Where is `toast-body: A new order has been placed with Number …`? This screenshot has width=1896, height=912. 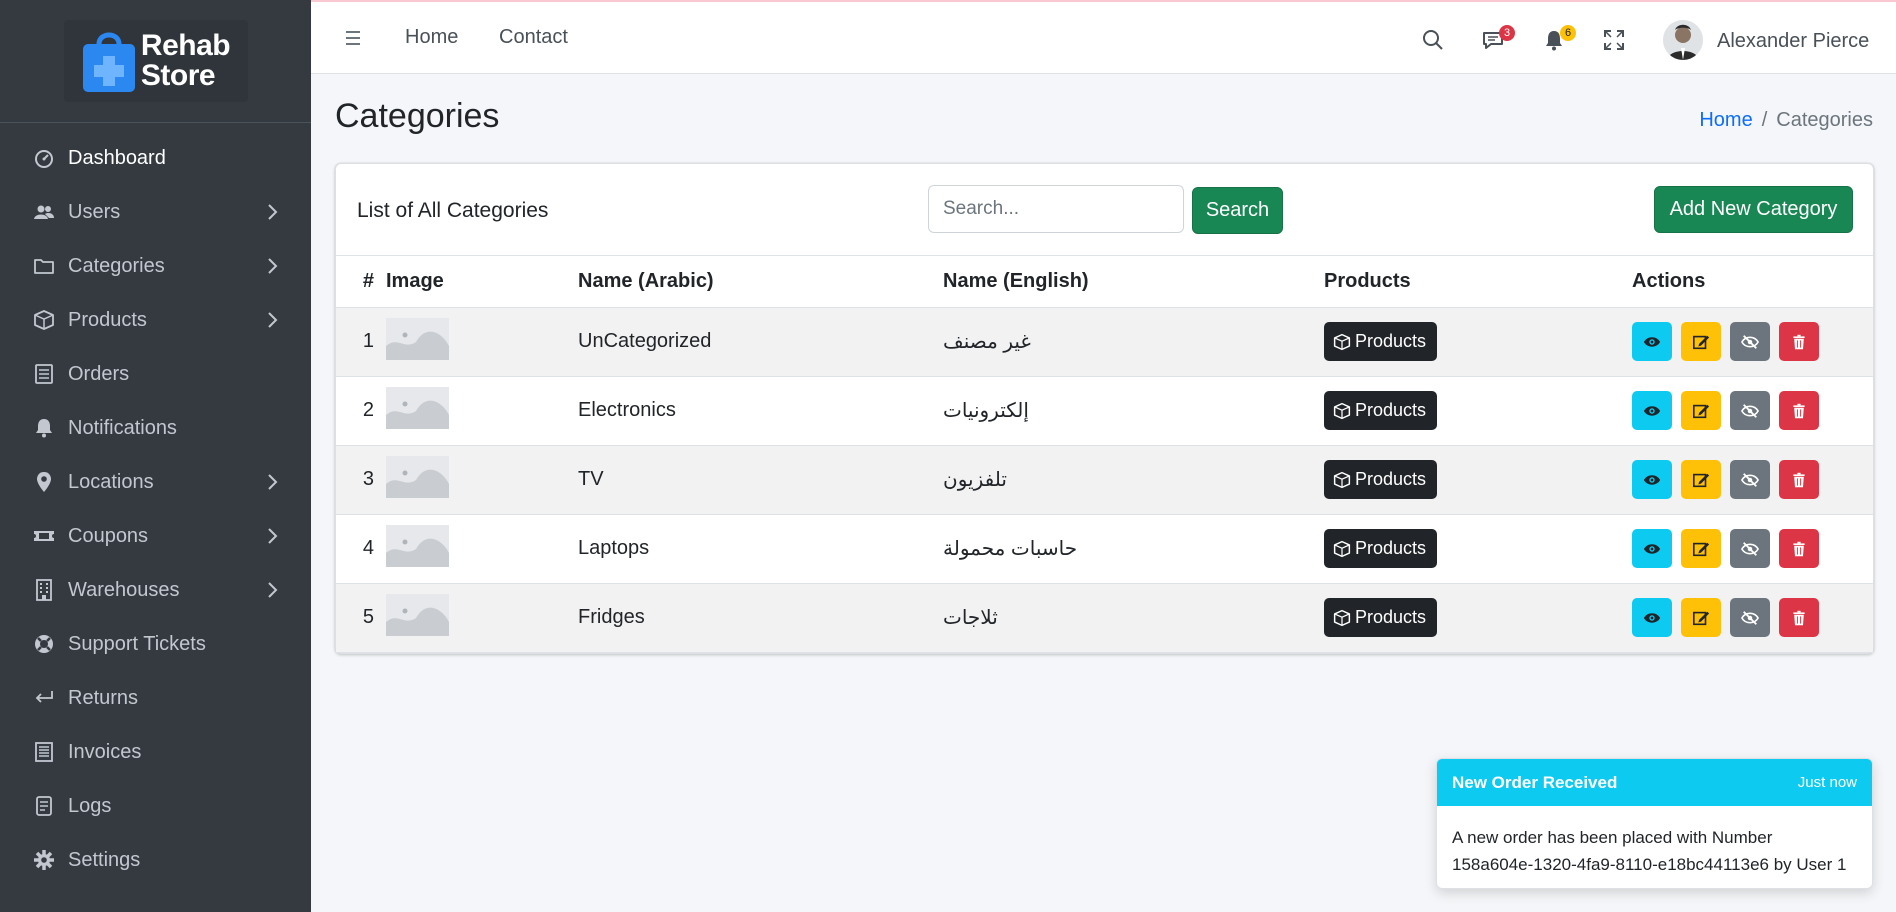
toast-body: A new order has been placed with Number … is located at coordinates (1654, 842).